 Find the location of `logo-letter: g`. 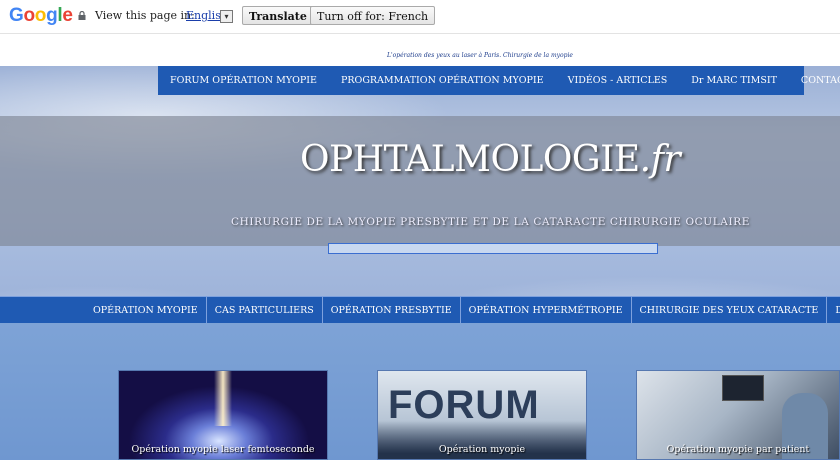

logo-letter: g is located at coordinates (52, 15).